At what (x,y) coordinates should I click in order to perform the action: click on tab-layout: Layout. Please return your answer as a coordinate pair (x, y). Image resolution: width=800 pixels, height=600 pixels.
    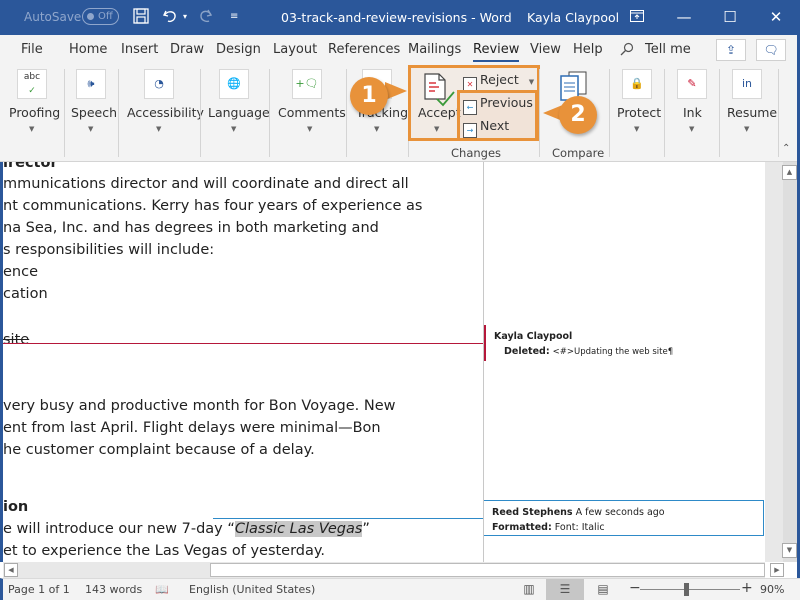
    Looking at the image, I should click on (295, 49).